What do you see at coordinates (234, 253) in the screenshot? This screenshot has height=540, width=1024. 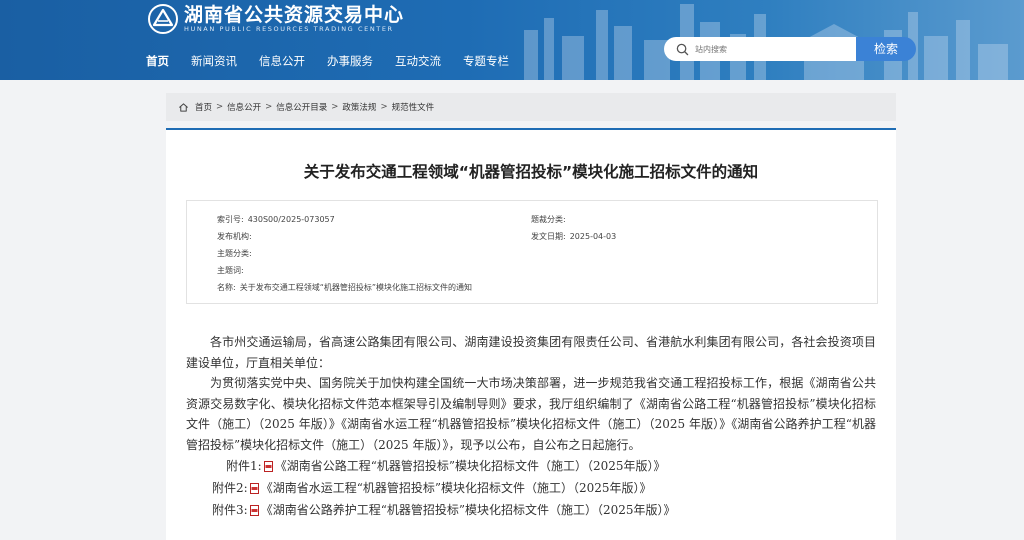 I see `meta-subject-category: 主题分类:` at bounding box center [234, 253].